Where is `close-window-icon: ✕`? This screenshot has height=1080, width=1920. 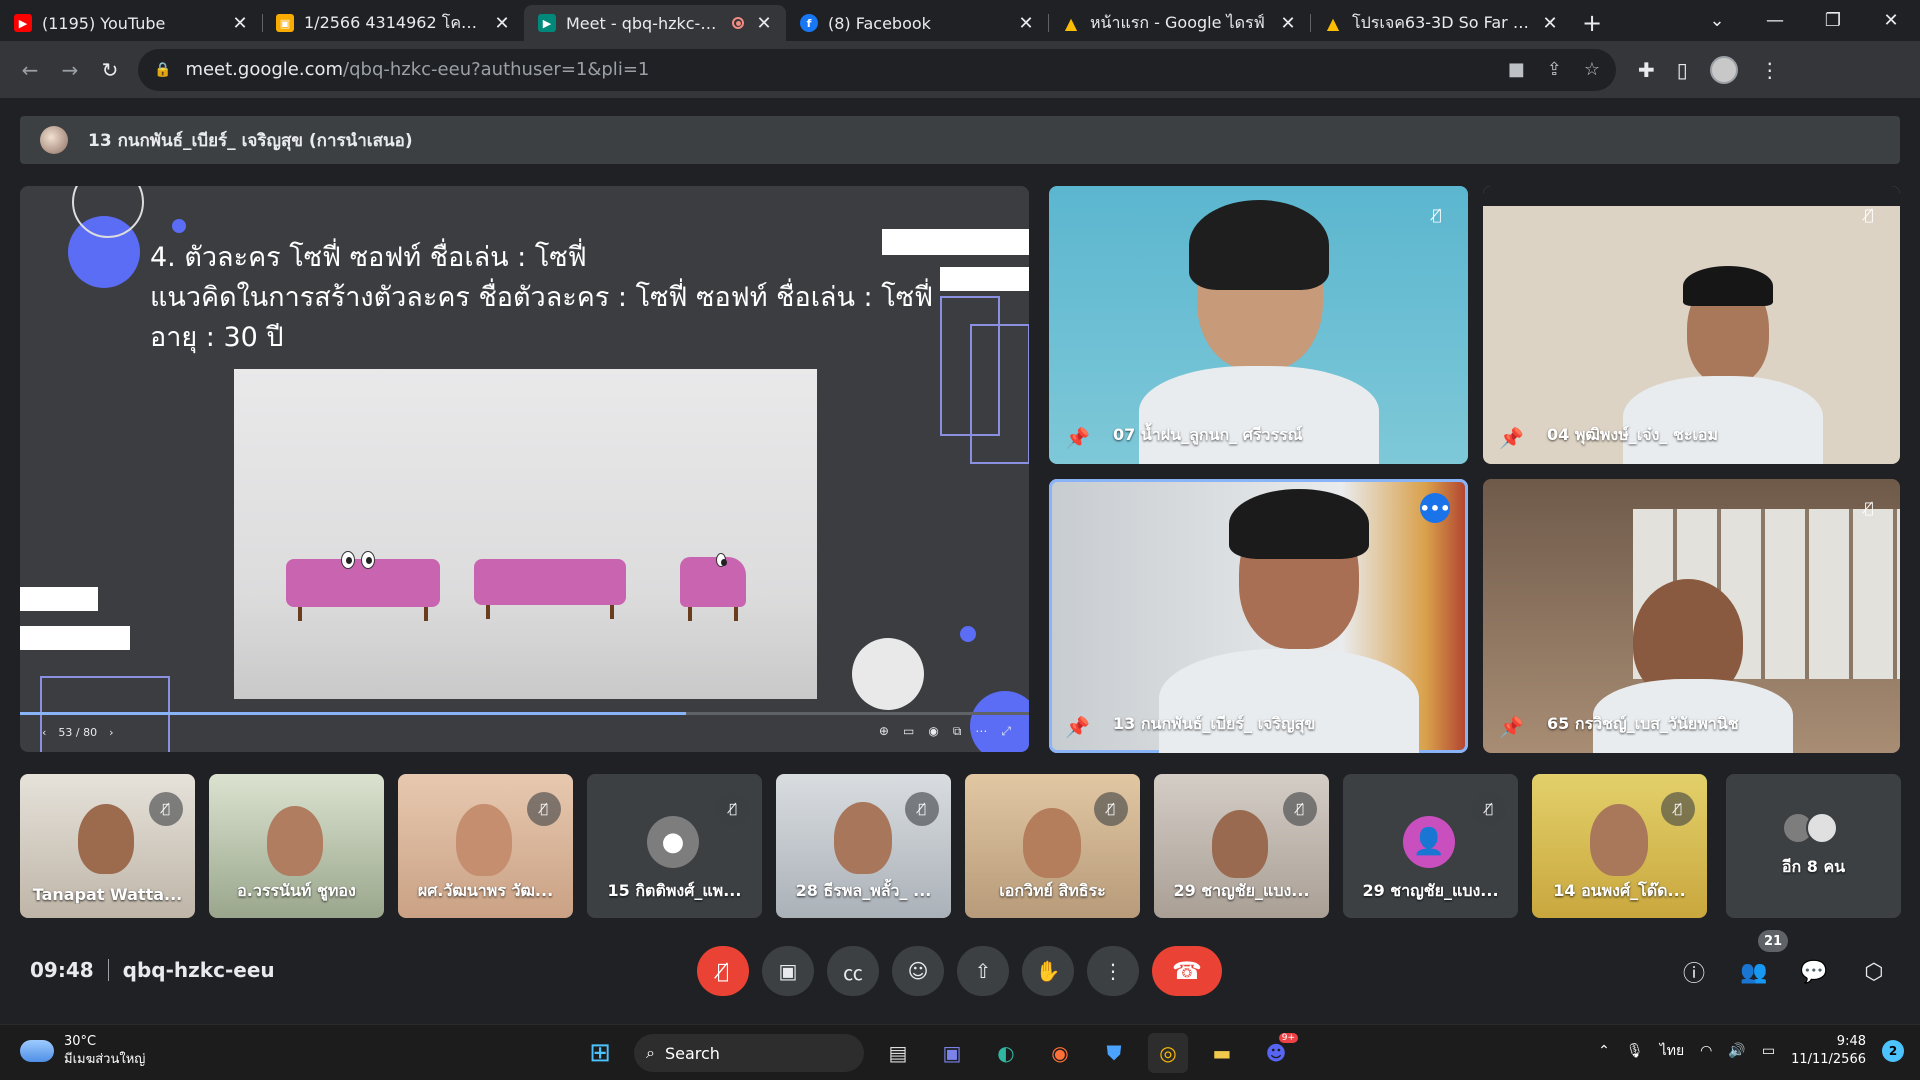
close-window-icon: ✕ is located at coordinates (1891, 20).